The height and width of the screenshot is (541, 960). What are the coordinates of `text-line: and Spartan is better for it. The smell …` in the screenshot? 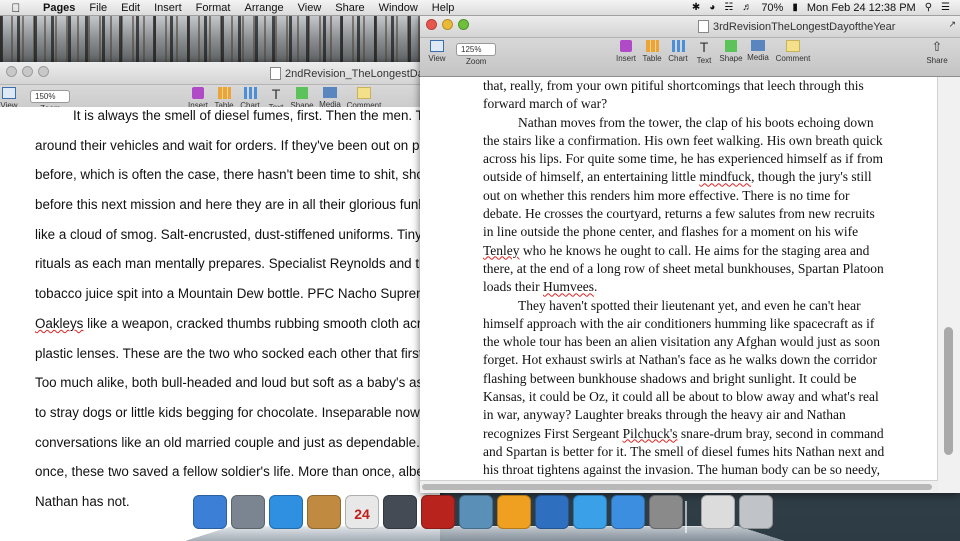 It's located at (684, 451).